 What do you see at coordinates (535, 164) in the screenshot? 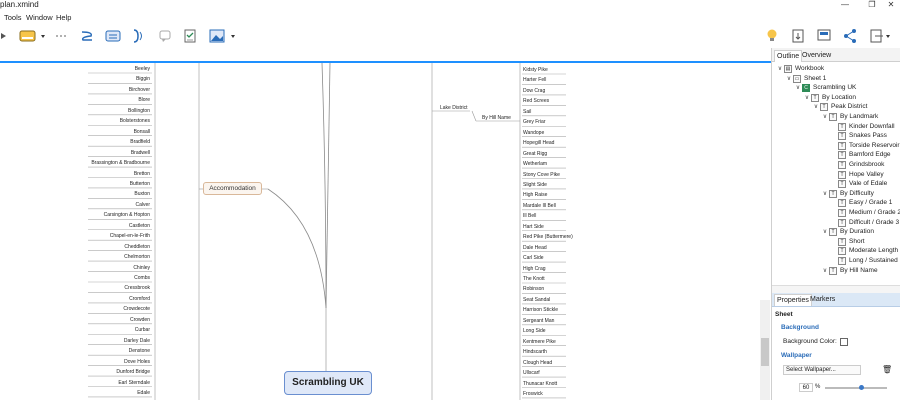
I see `right-leaf-topic: Wetherlam` at bounding box center [535, 164].